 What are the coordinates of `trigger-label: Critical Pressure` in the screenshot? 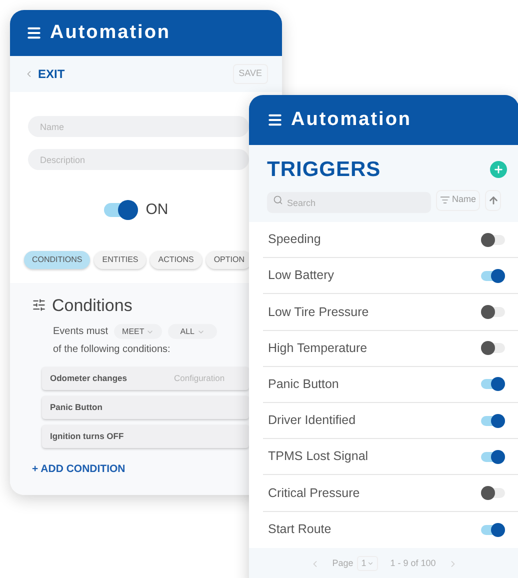 It's located at (314, 493).